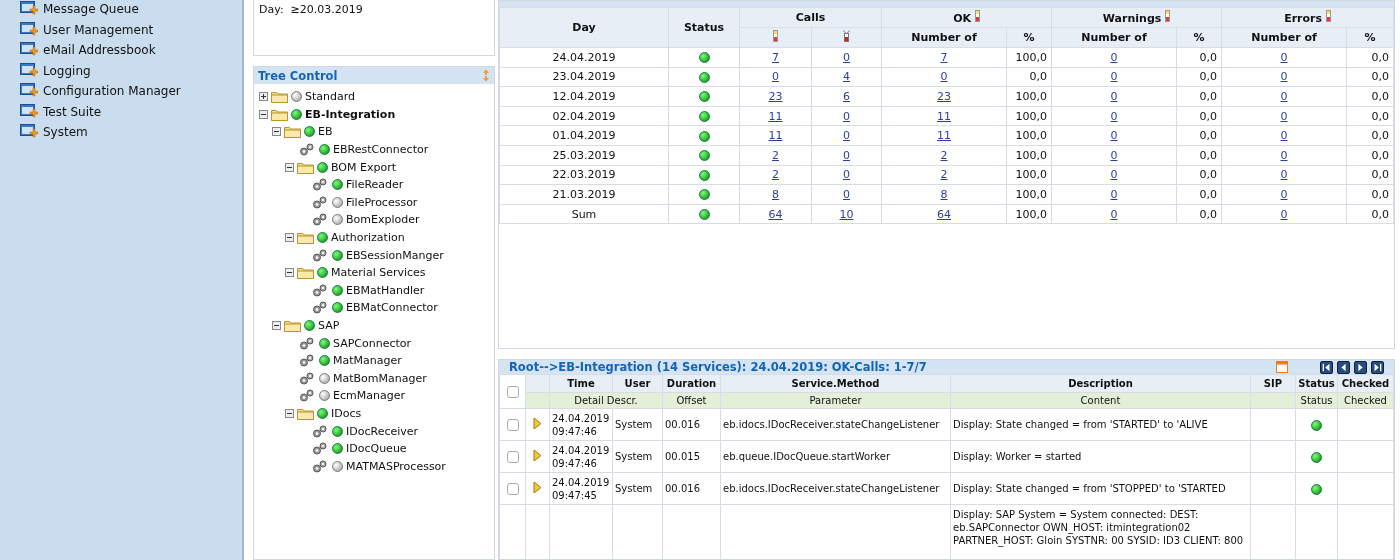 The width and height of the screenshot is (1400, 560). What do you see at coordinates (380, 378) in the screenshot?
I see `tree-node-label: MatBomManager` at bounding box center [380, 378].